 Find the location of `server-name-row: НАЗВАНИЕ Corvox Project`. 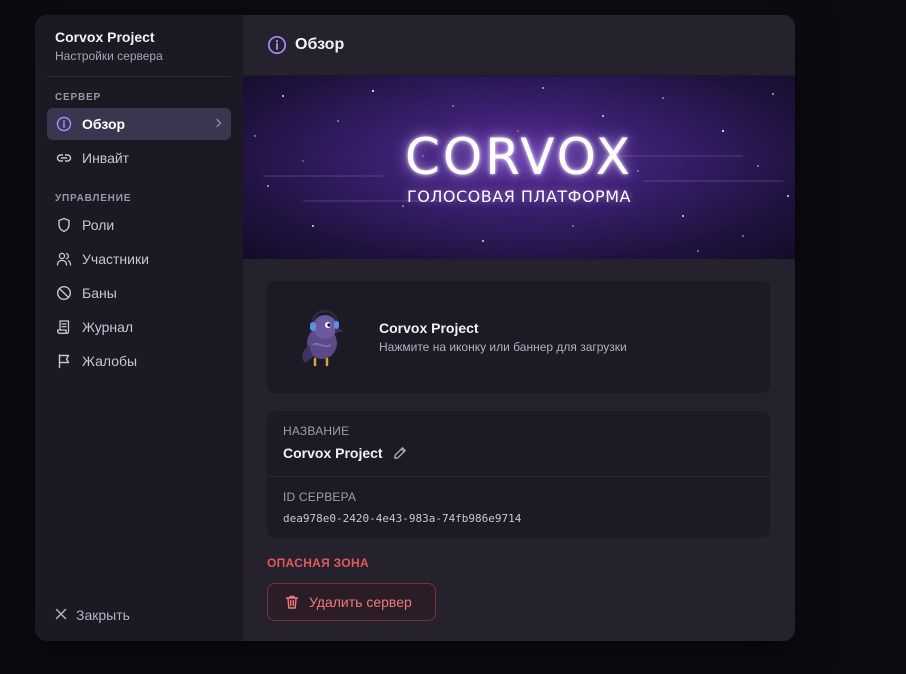

server-name-row: НАЗВАНИЕ Corvox Project is located at coordinates (518, 444).